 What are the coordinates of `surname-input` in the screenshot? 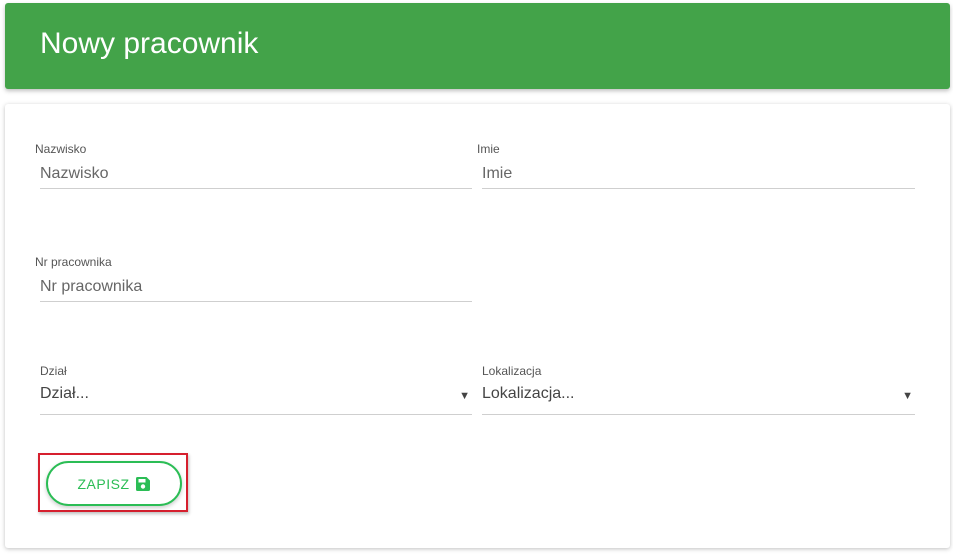 It's located at (256, 174).